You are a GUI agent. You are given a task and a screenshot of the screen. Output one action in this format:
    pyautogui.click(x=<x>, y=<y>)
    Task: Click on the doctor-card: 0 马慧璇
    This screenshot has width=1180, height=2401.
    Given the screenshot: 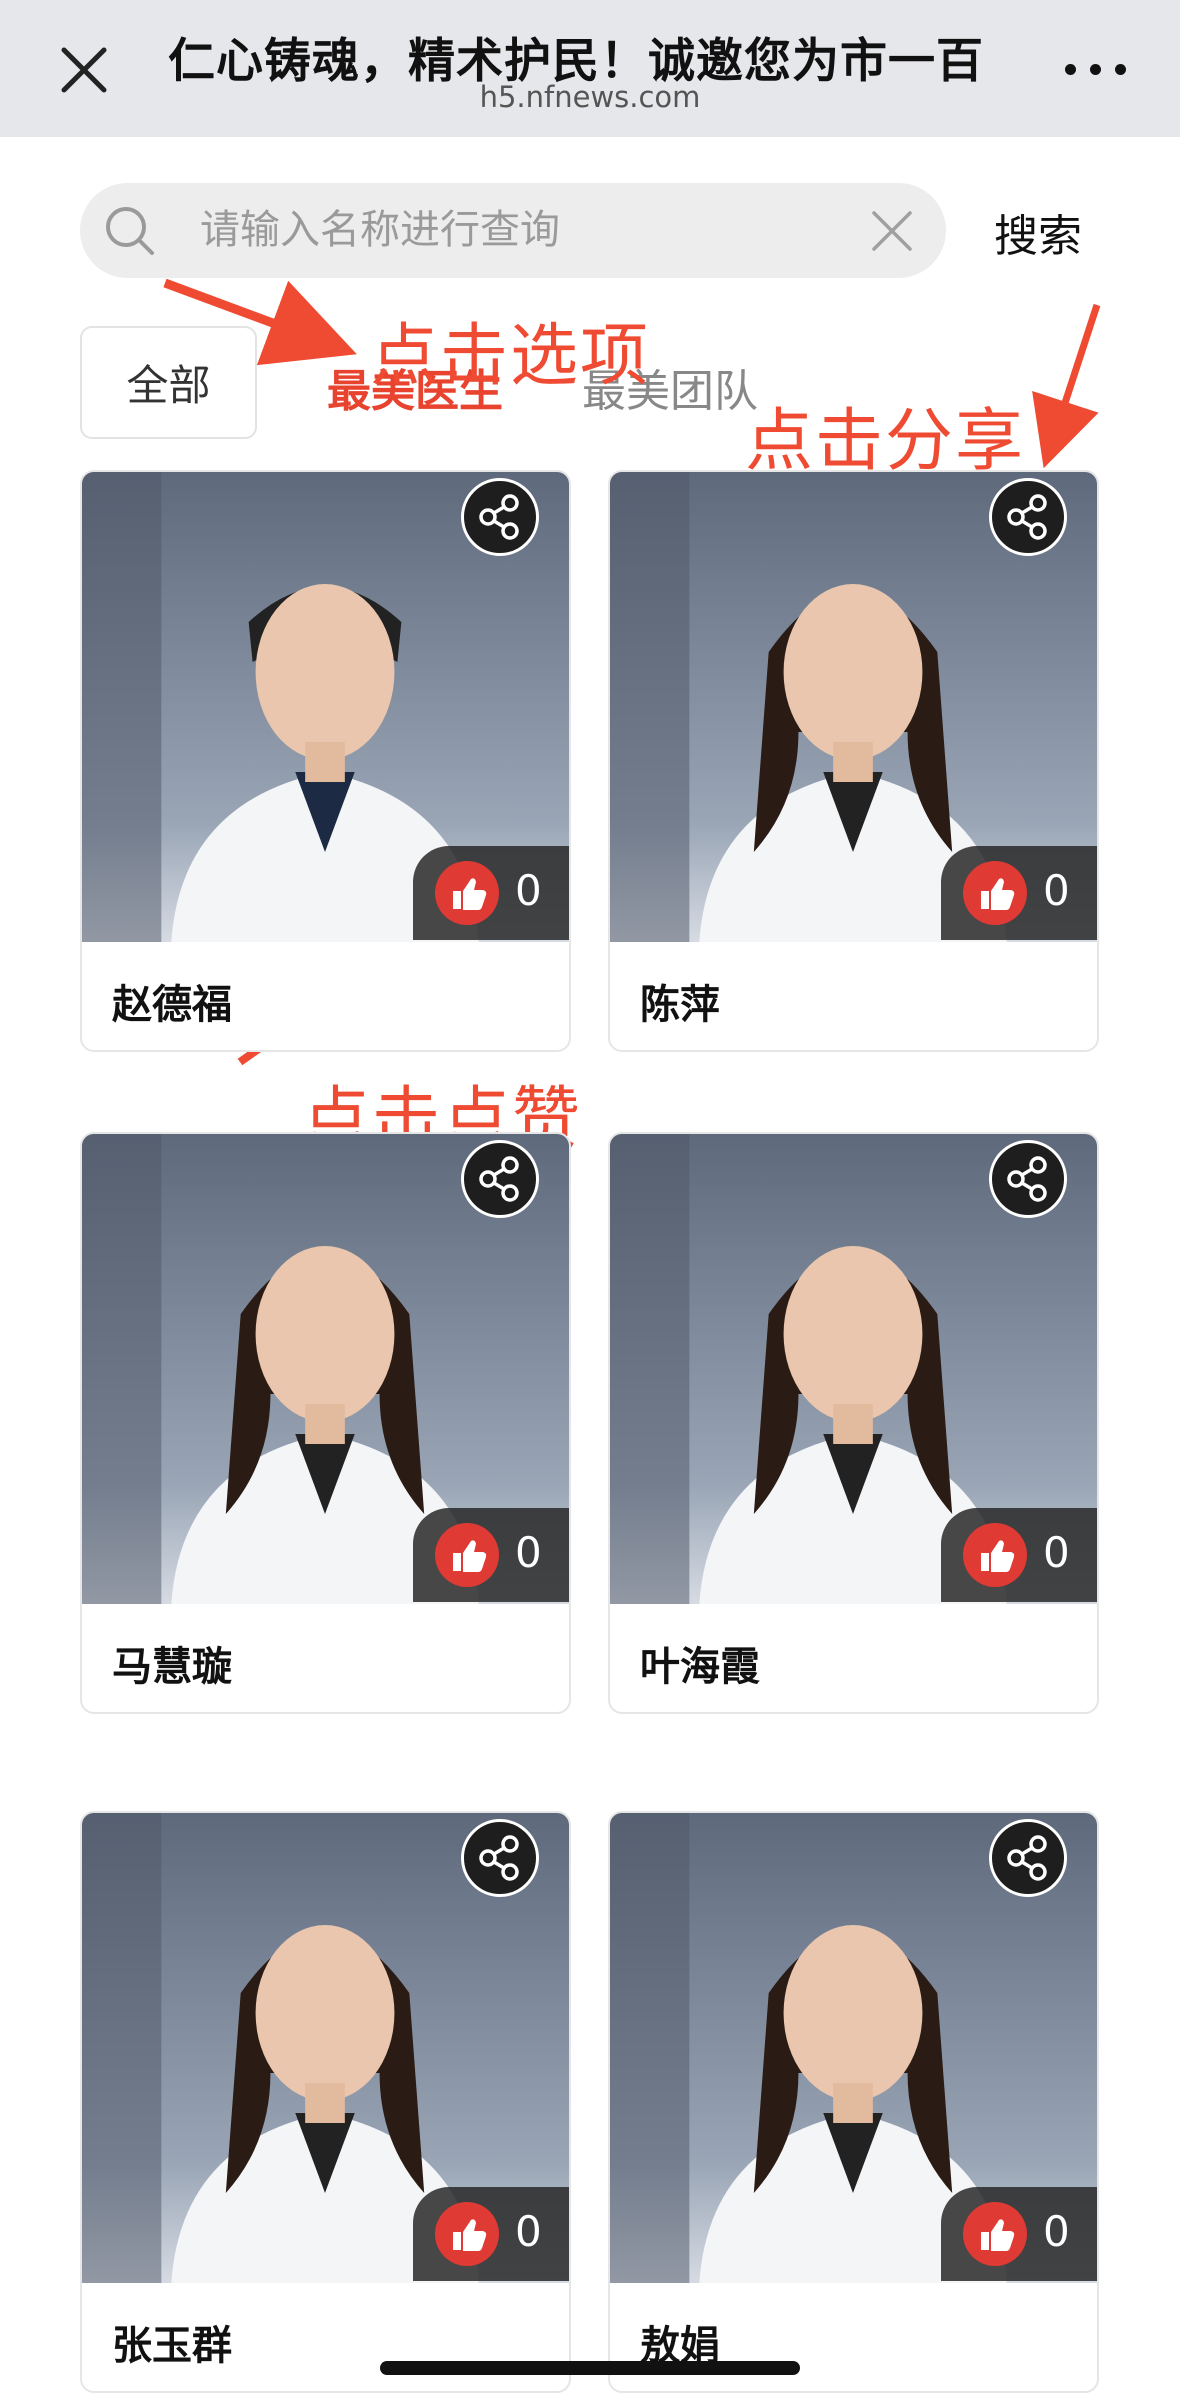 What is the action you would take?
    pyautogui.click(x=325, y=1423)
    